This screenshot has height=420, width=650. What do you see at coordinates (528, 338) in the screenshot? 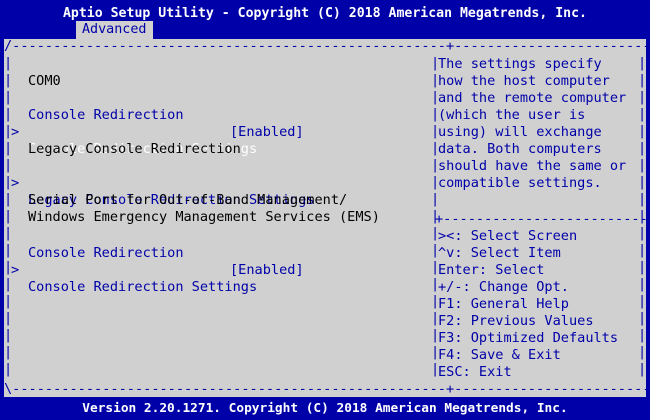
I see `key-hint-f3: F3: Optimized Defaults` at bounding box center [528, 338].